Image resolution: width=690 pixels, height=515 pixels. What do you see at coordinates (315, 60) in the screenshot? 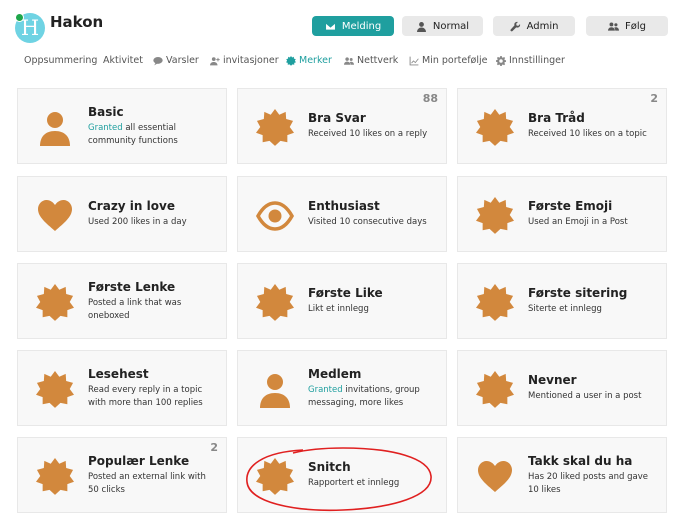
I see `nav-badges-label: Merker` at bounding box center [315, 60].